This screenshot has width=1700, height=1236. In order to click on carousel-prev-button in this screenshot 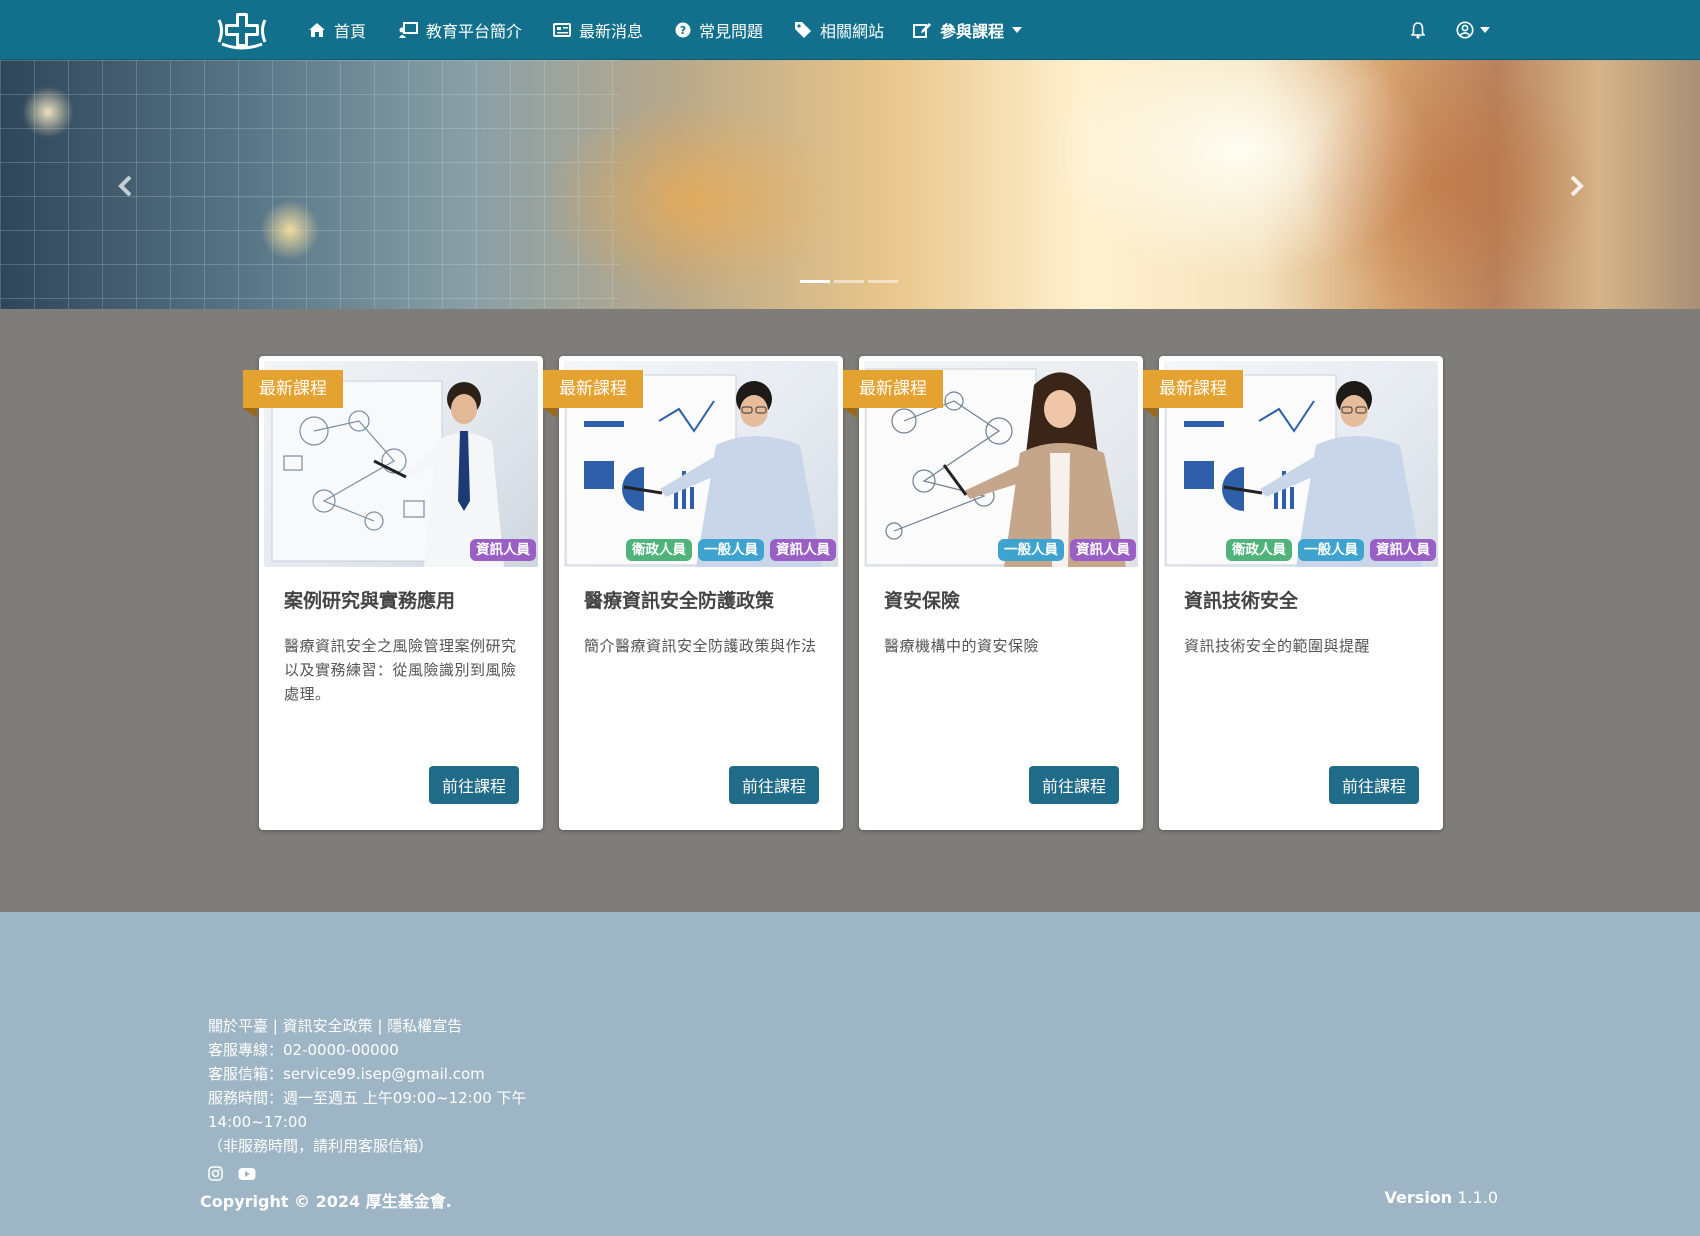, I will do `click(126, 186)`.